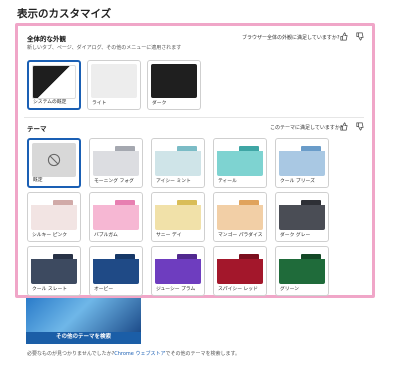 The width and height of the screenshot is (400, 369). I want to click on no-theme-icon, so click(54, 160).